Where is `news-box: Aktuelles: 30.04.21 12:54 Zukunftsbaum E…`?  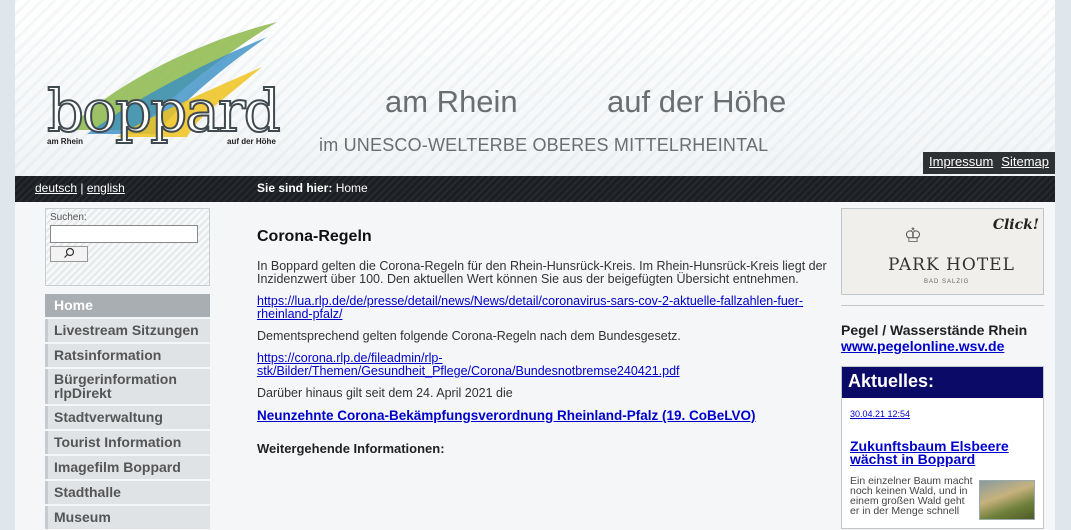 news-box: Aktuelles: 30.04.21 12:54 Zukunftsbaum E… is located at coordinates (942, 447).